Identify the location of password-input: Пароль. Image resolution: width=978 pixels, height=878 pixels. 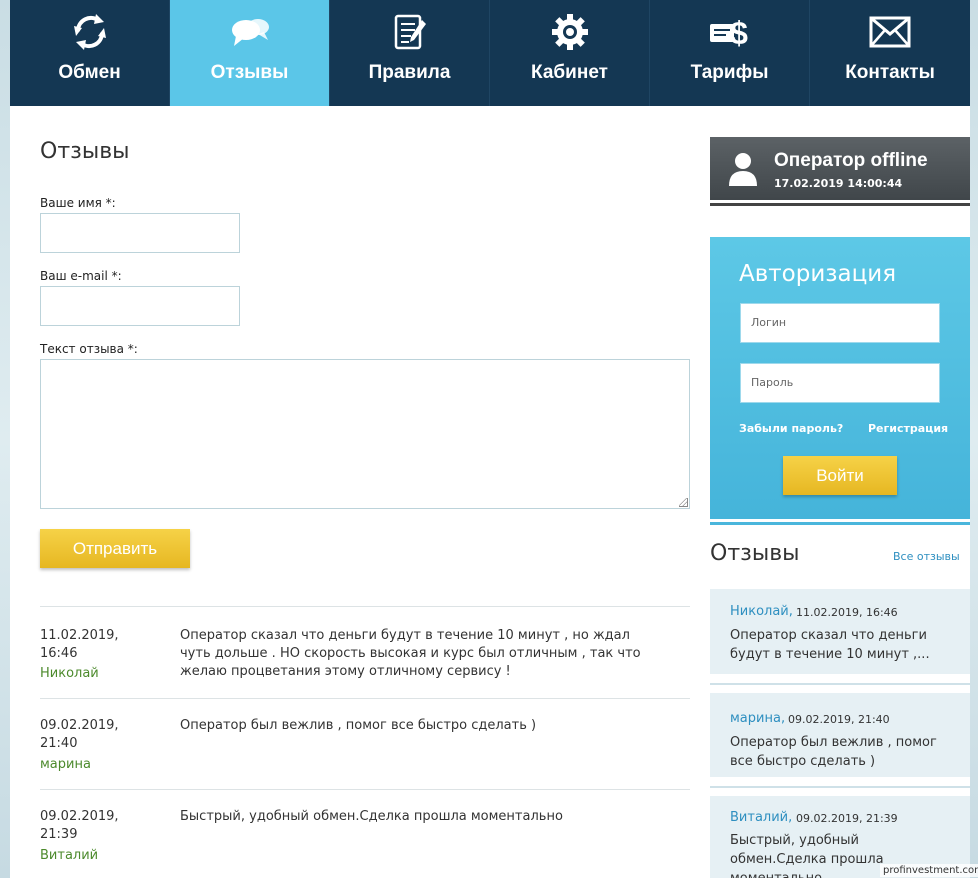
(840, 383).